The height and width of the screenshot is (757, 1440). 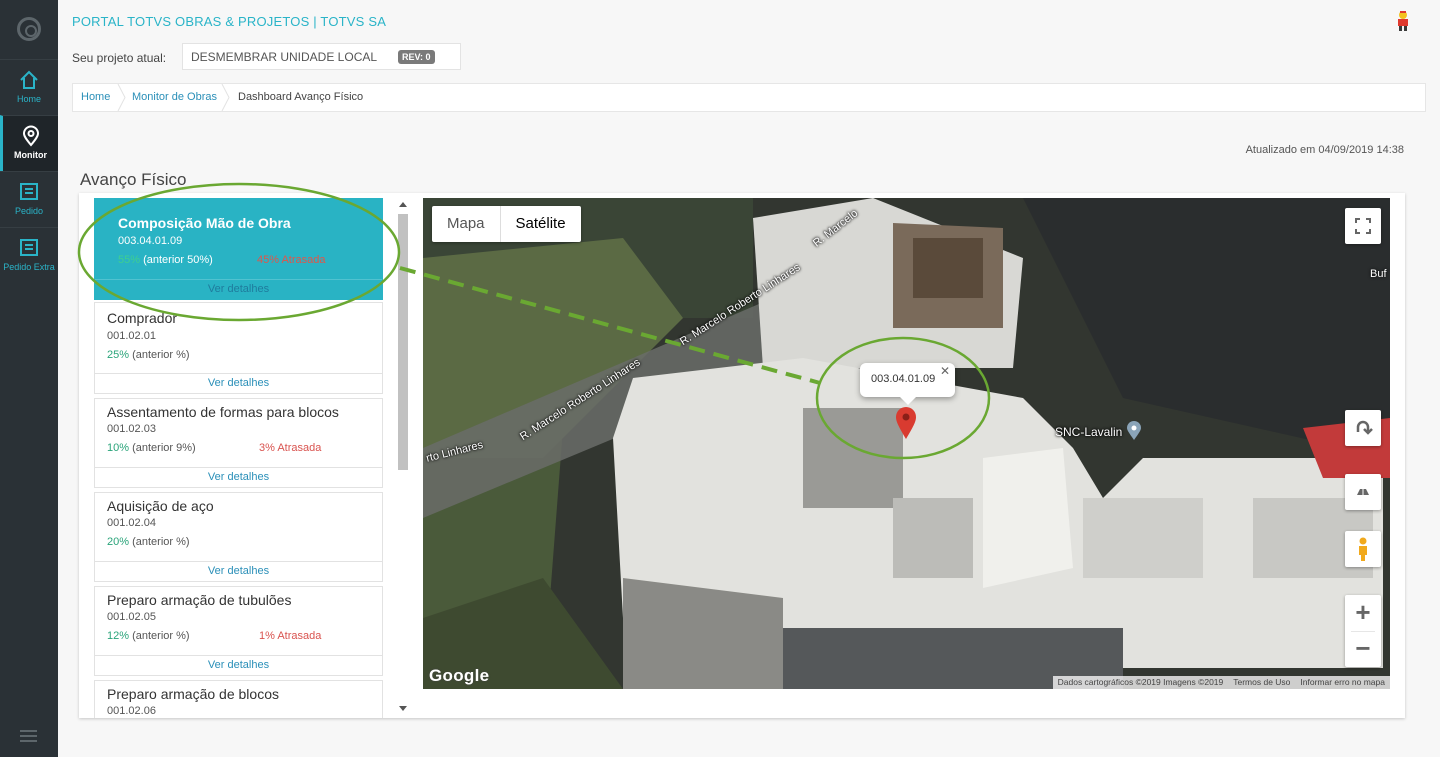 I want to click on project-label: Seu projeto atual:, so click(x=119, y=58).